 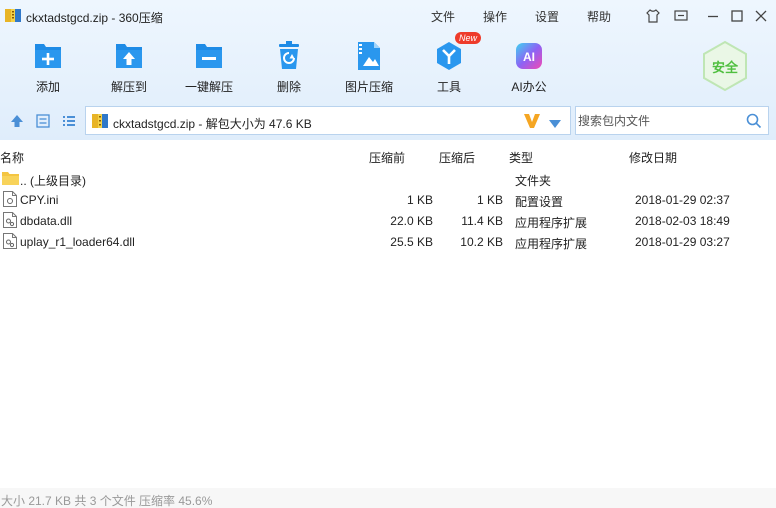 What do you see at coordinates (443, 16) in the screenshot?
I see `menu-file: 文件` at bounding box center [443, 16].